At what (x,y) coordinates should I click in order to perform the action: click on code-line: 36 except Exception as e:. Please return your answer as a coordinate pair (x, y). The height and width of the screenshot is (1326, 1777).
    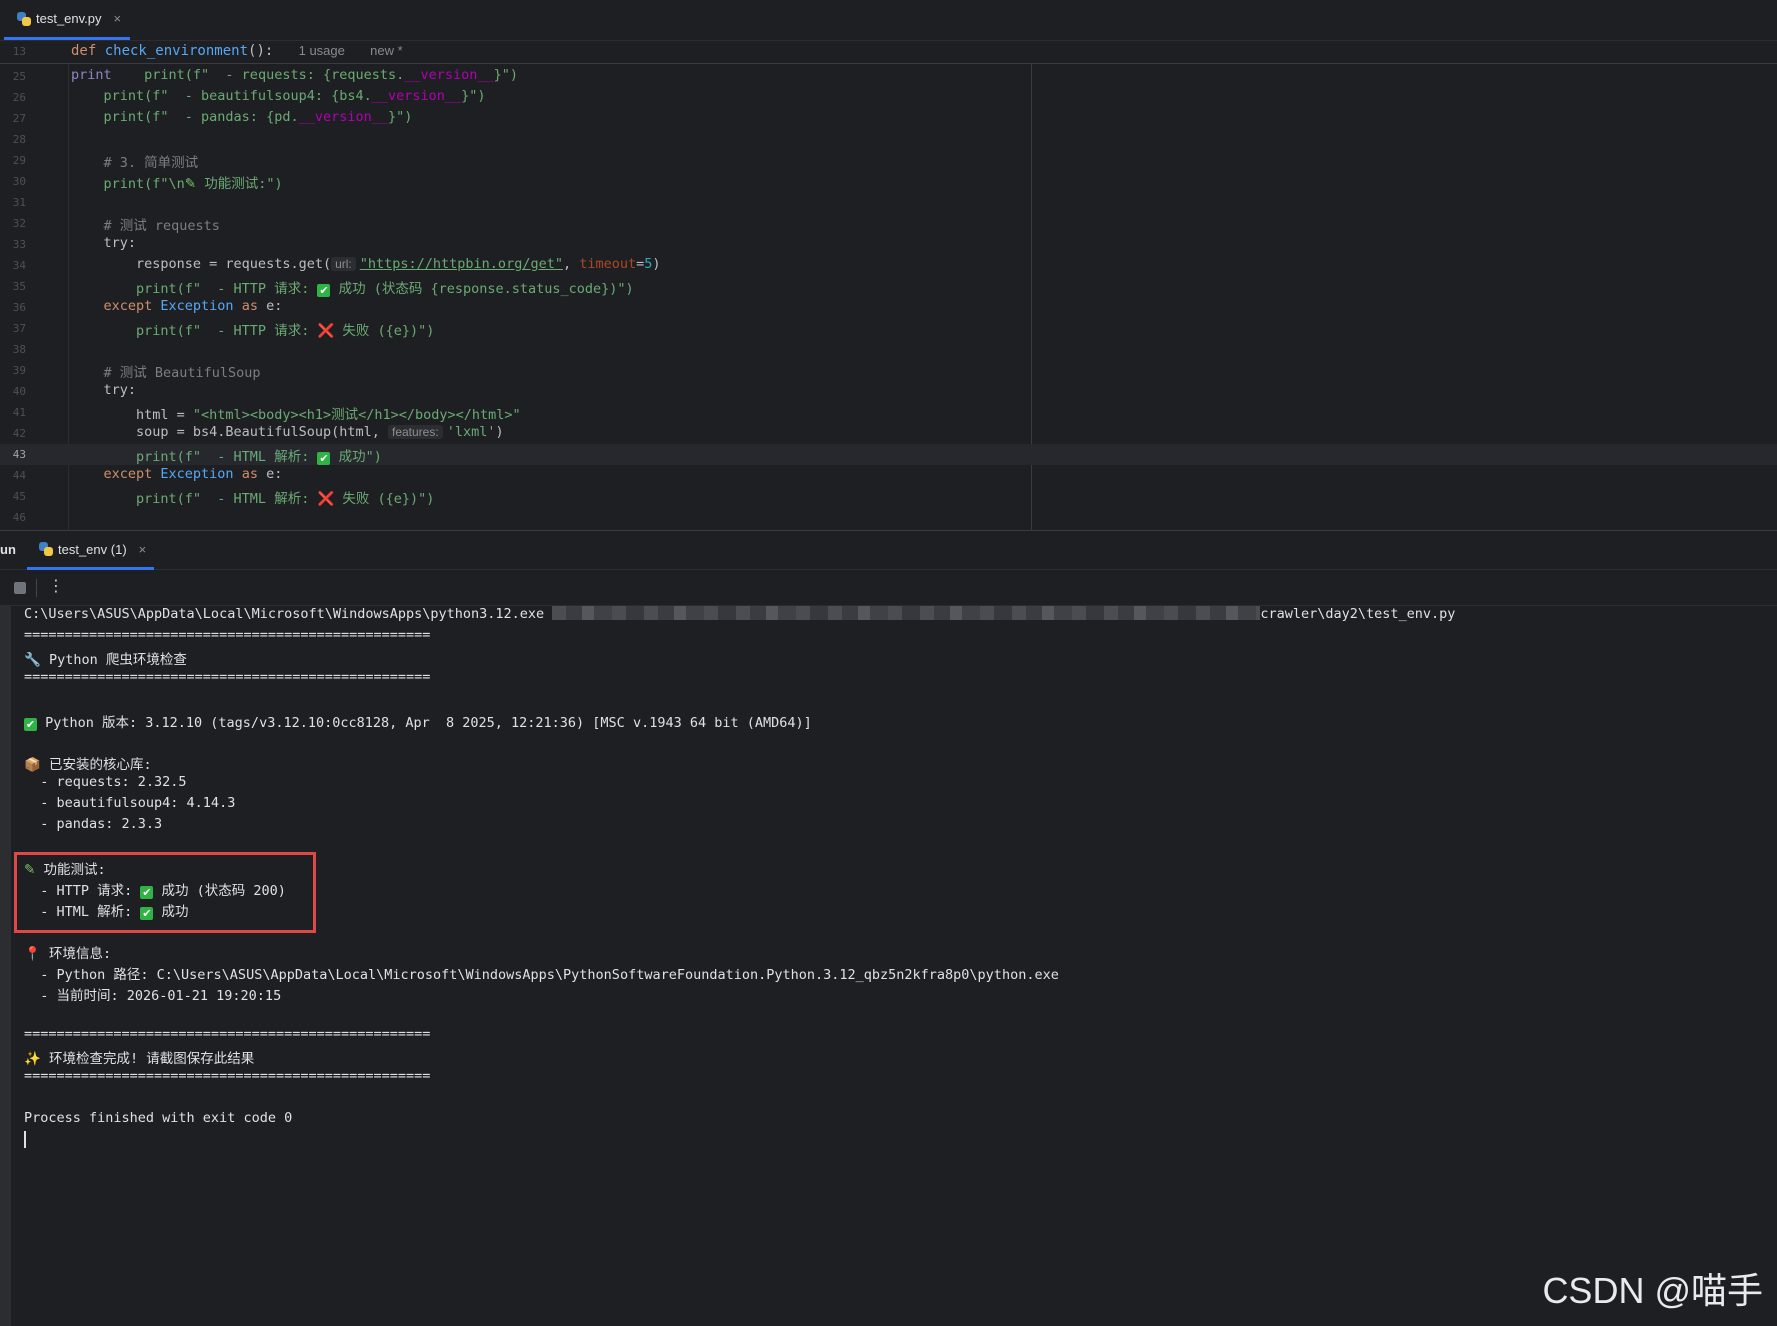
    Looking at the image, I should click on (888, 307).